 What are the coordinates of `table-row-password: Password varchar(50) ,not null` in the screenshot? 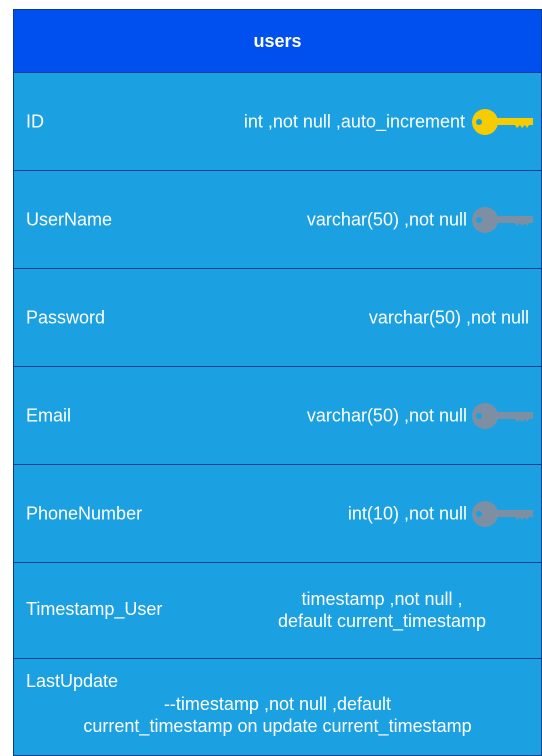 It's located at (277, 318).